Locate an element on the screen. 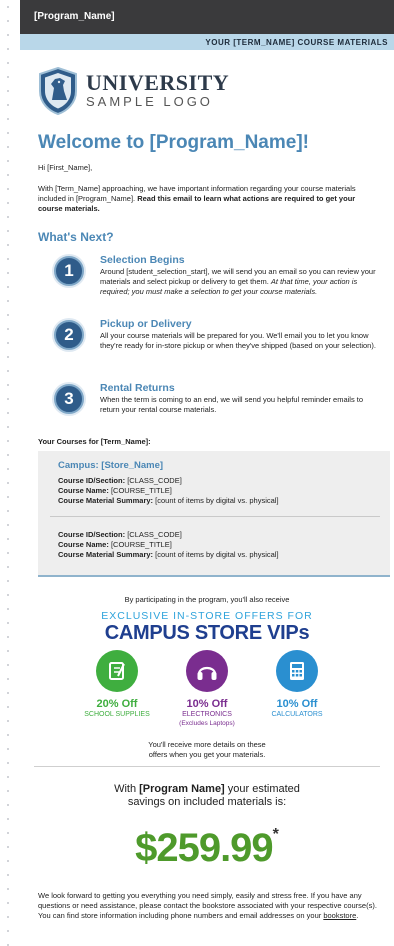 The height and width of the screenshot is (946, 394). university-logo: UNIVERSITY SAMPLE LOGO is located at coordinates (133, 91).